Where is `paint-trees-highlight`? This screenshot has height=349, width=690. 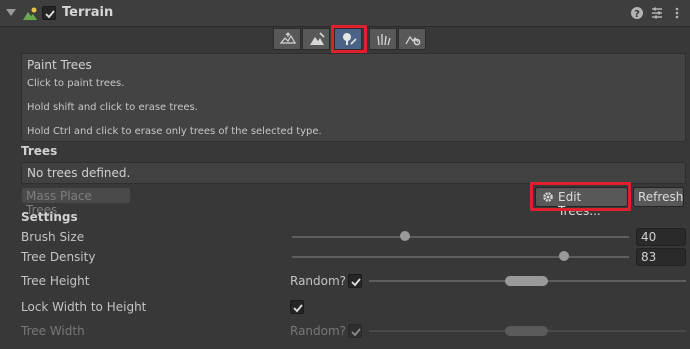 paint-trees-highlight is located at coordinates (349, 39).